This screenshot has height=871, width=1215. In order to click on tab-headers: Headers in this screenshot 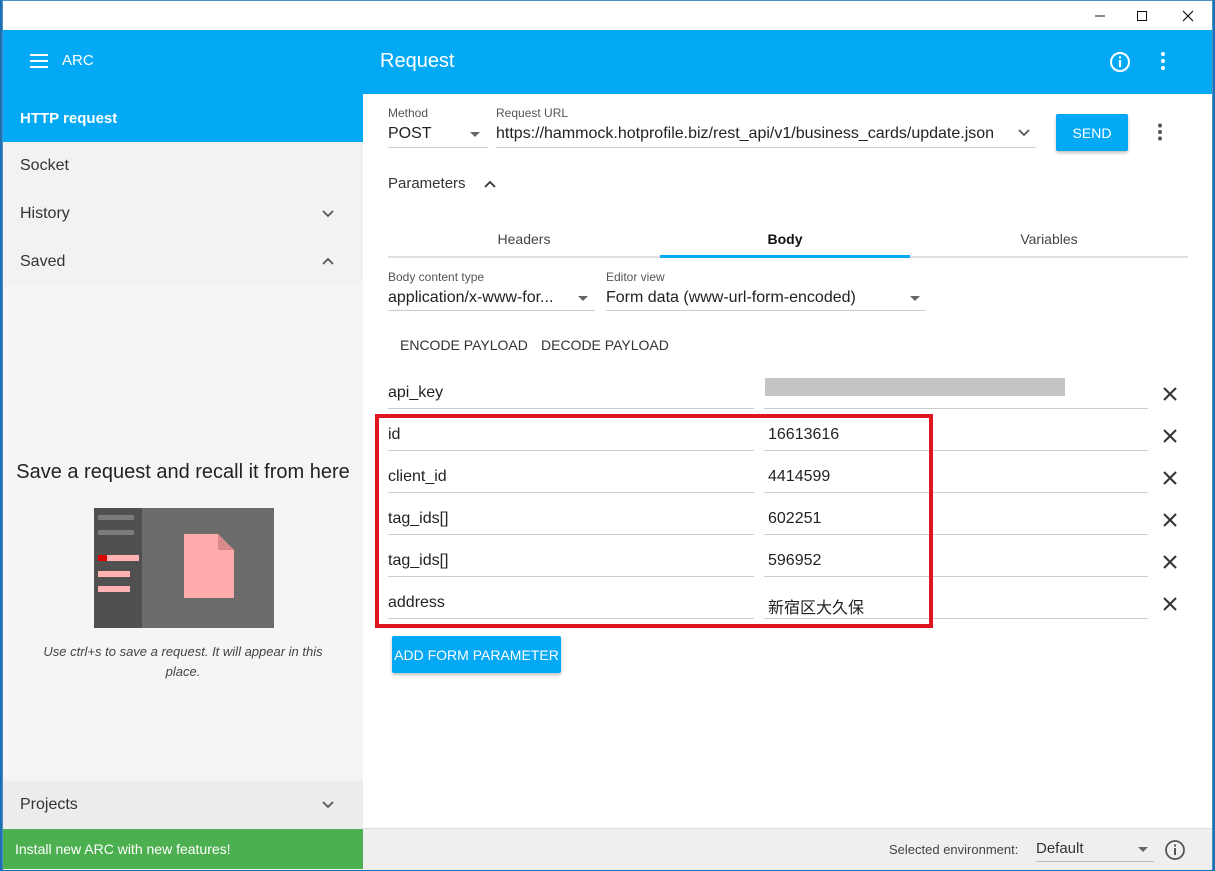, I will do `click(524, 239)`.